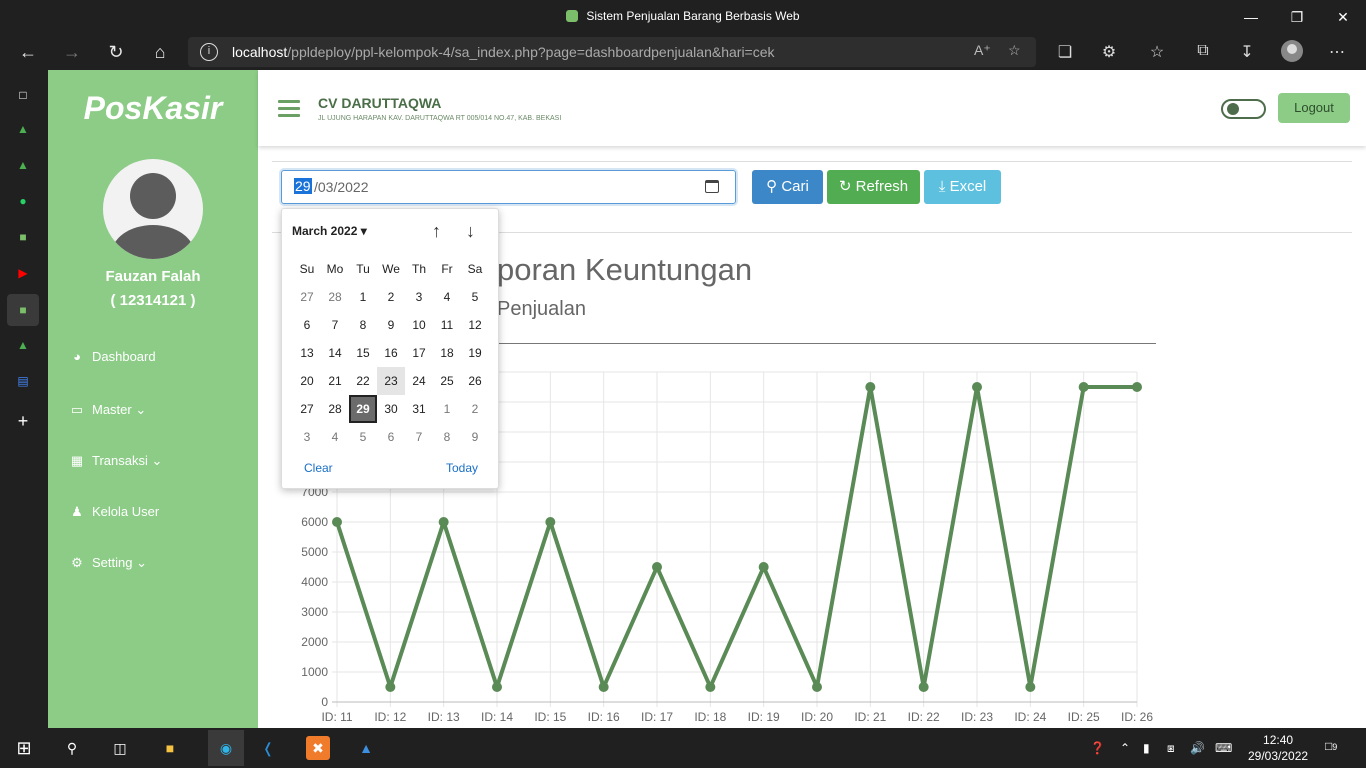 This screenshot has height=768, width=1366. I want to click on favorite-add-icon: ☆, so click(1014, 50).